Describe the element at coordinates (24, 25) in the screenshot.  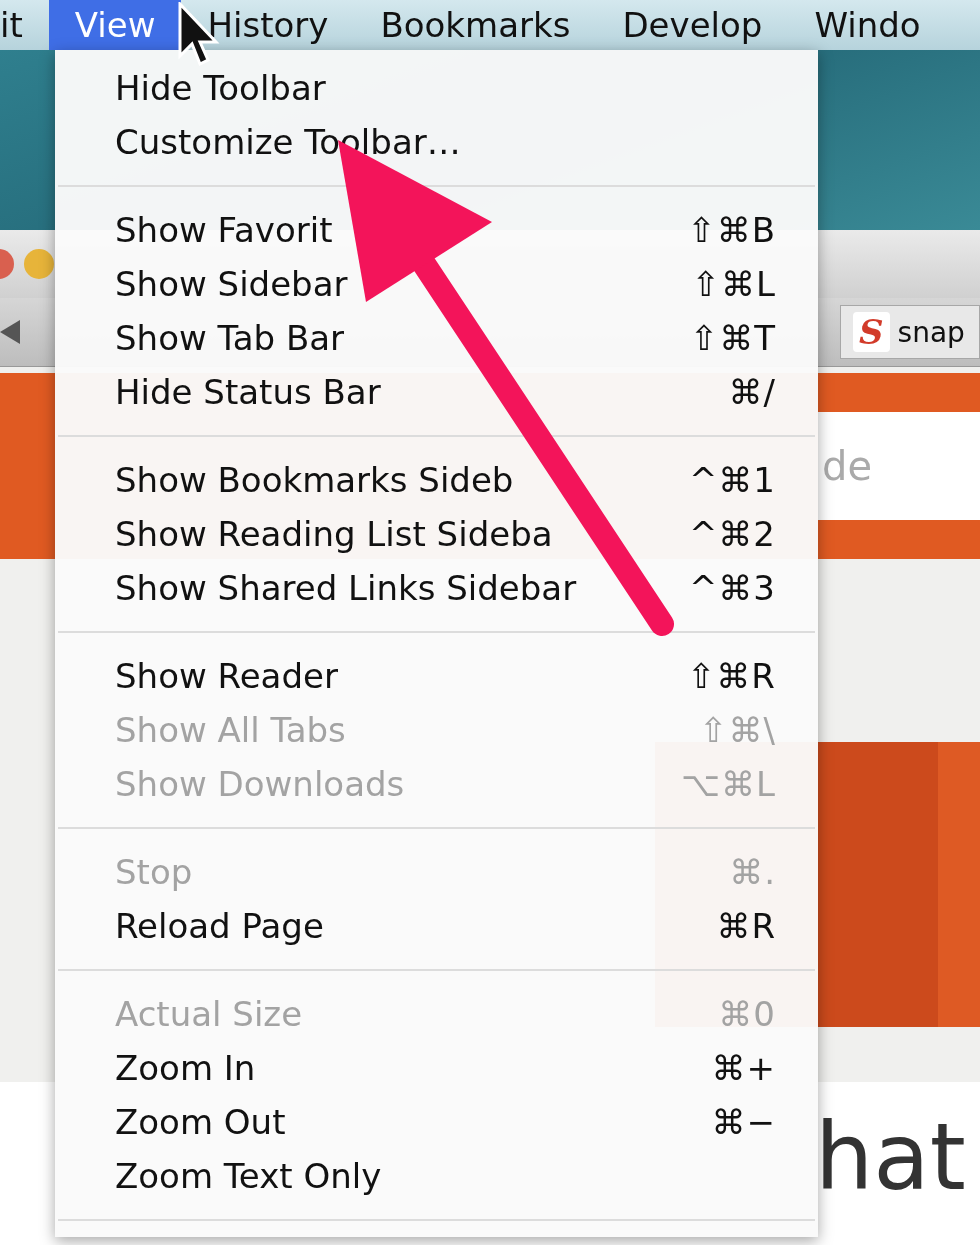
I see `menu-bar-item: it` at that location.